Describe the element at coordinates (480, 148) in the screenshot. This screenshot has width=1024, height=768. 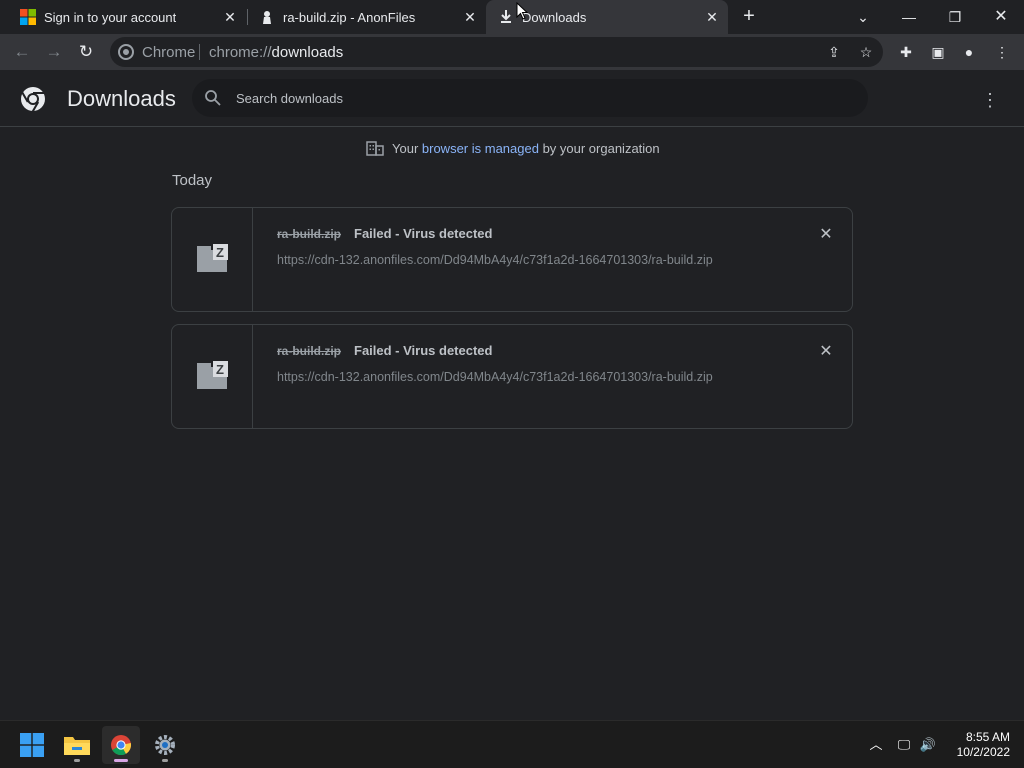
I see `managed-link: browser is managed` at that location.